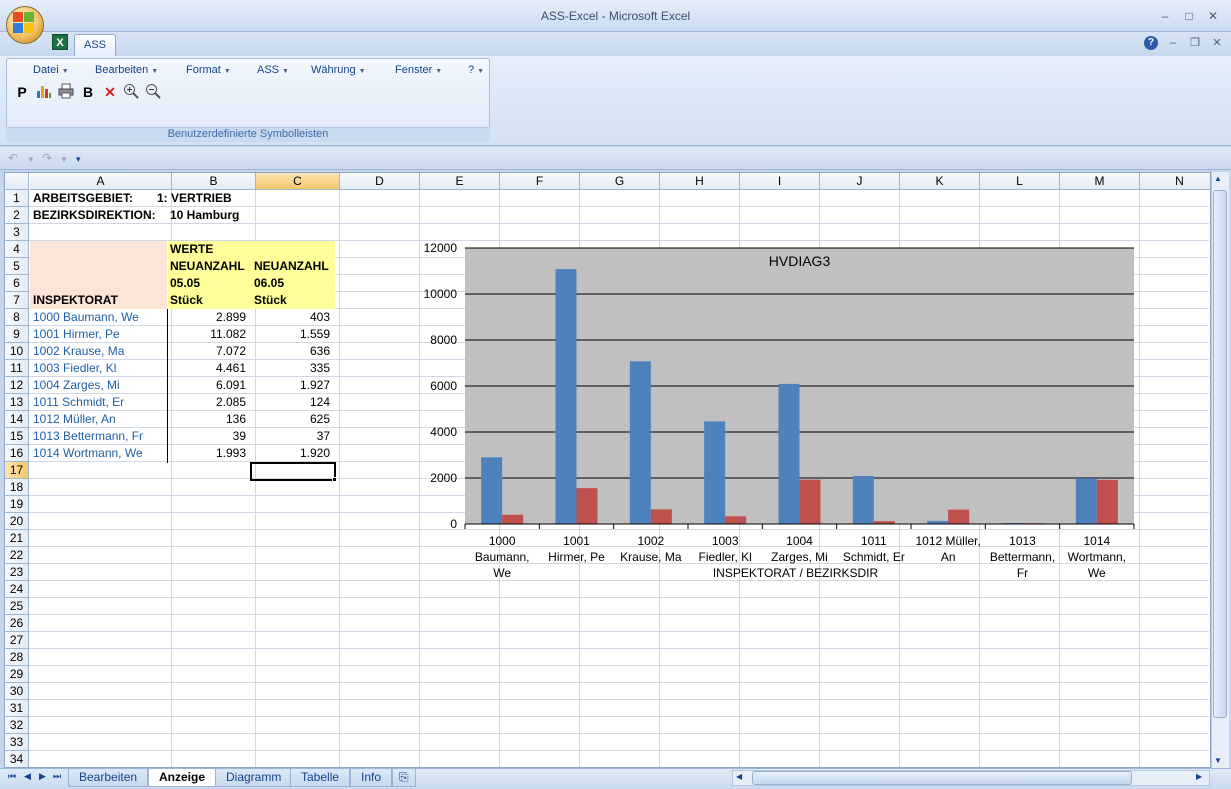 This screenshot has height=789, width=1231. I want to click on prev-sheet-icon: ◀, so click(27, 776).